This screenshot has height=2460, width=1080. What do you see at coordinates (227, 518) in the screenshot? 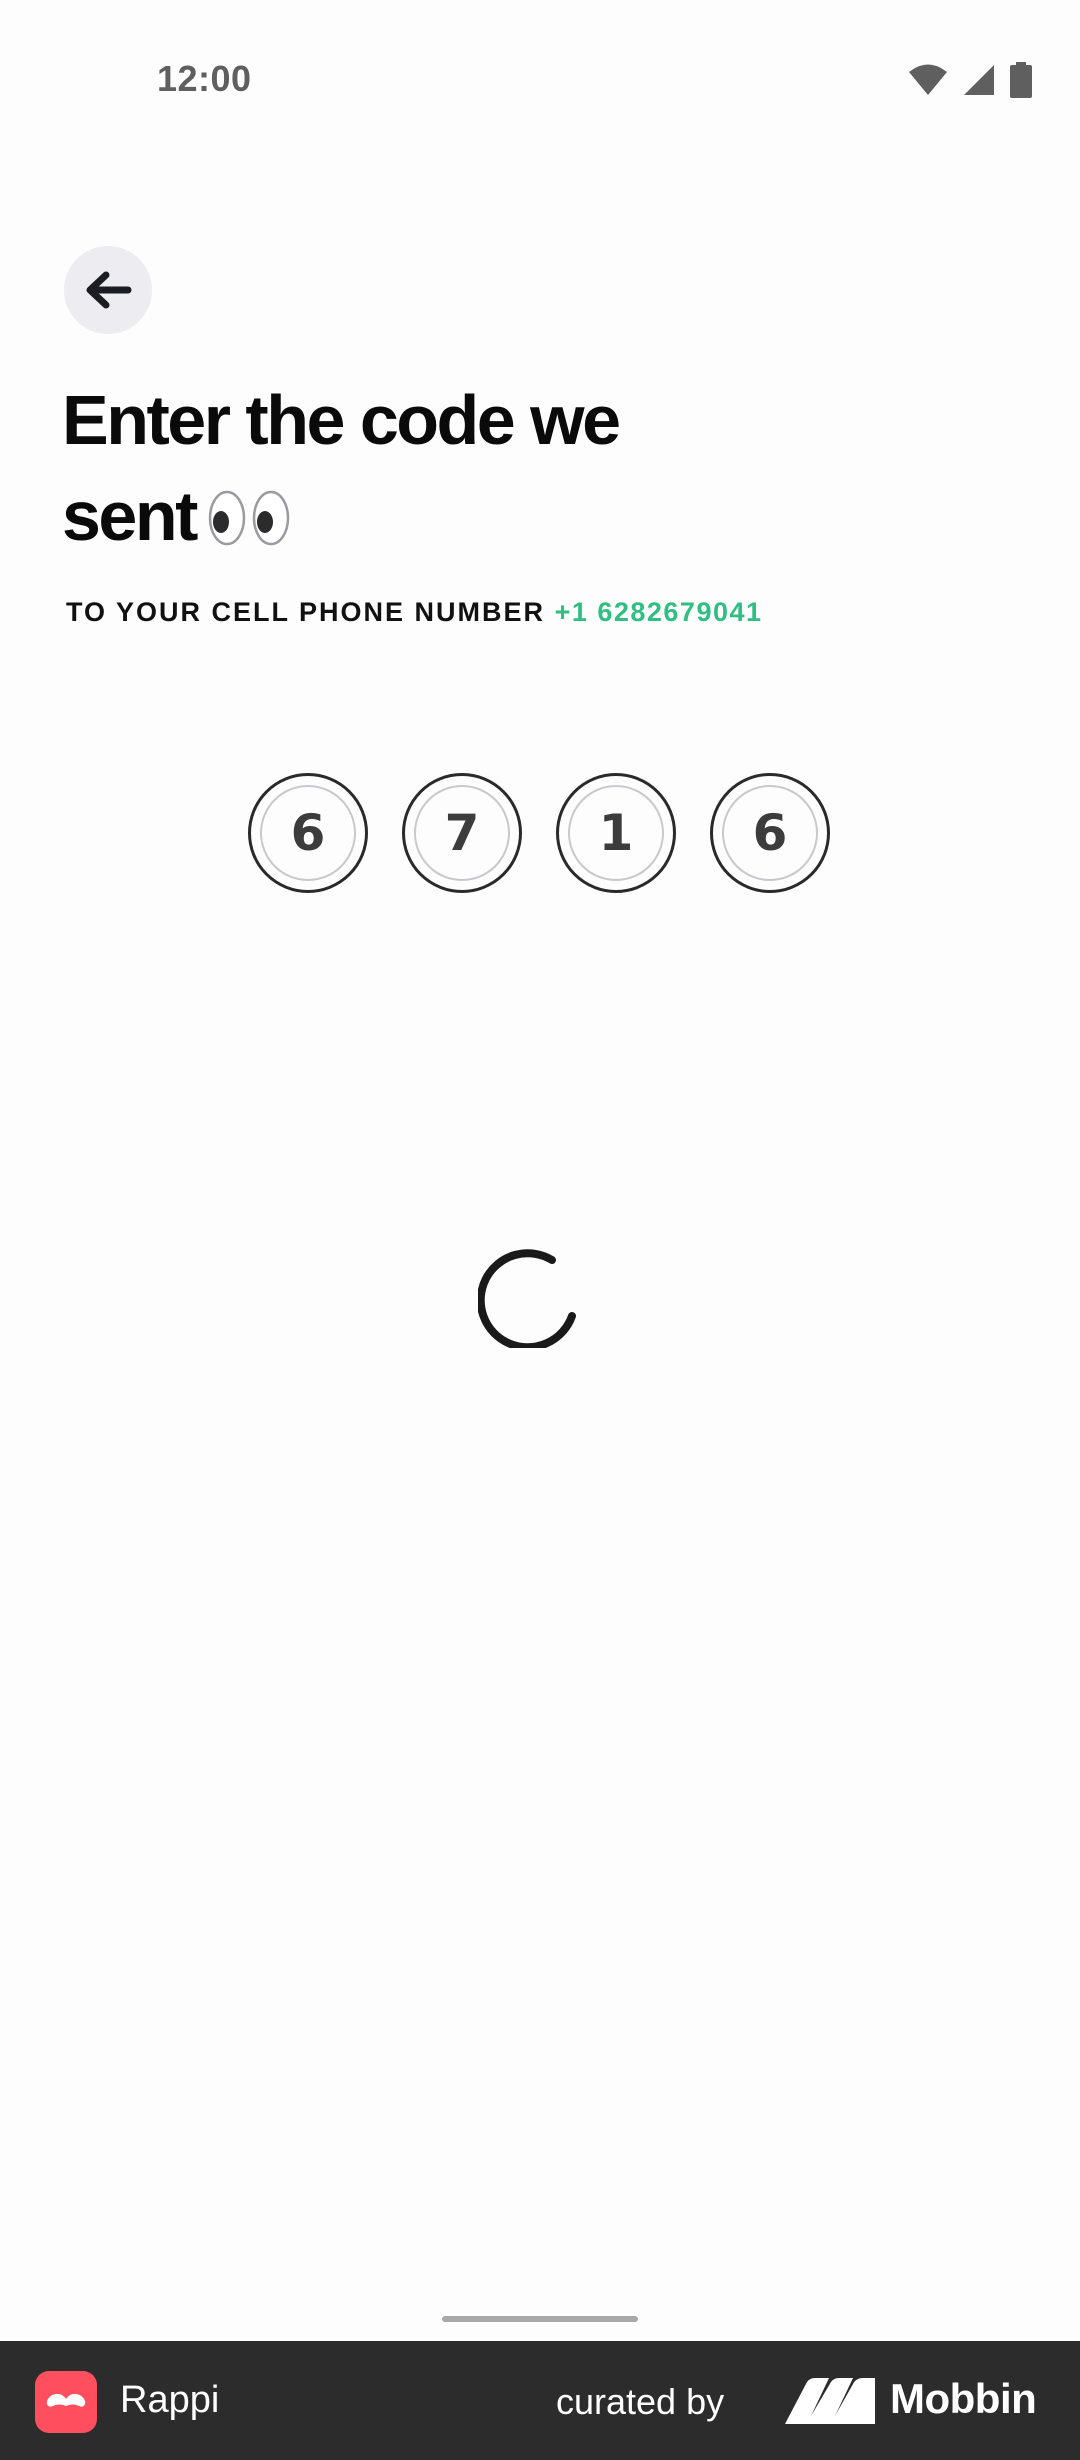
I see `eye-icon-left` at bounding box center [227, 518].